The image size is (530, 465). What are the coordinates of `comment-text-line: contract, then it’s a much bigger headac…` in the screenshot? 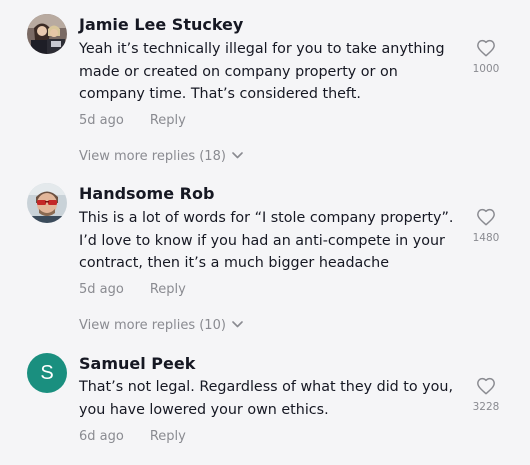 It's located at (234, 263).